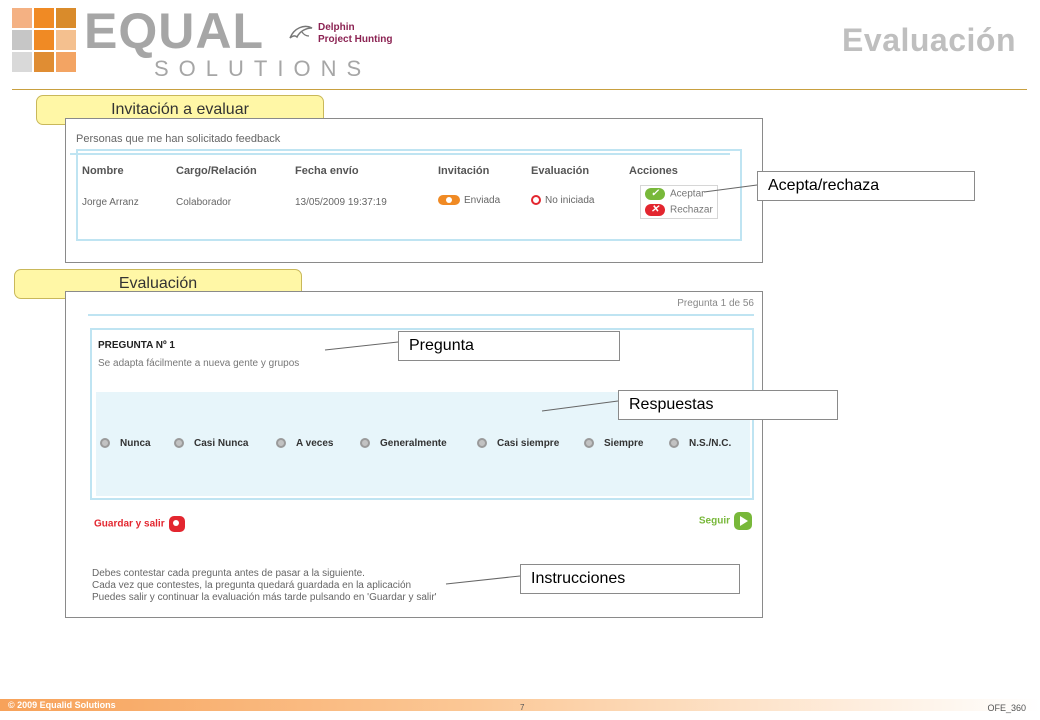 The height and width of the screenshot is (720, 1040). I want to click on answer-label: Nunca, so click(135, 443).